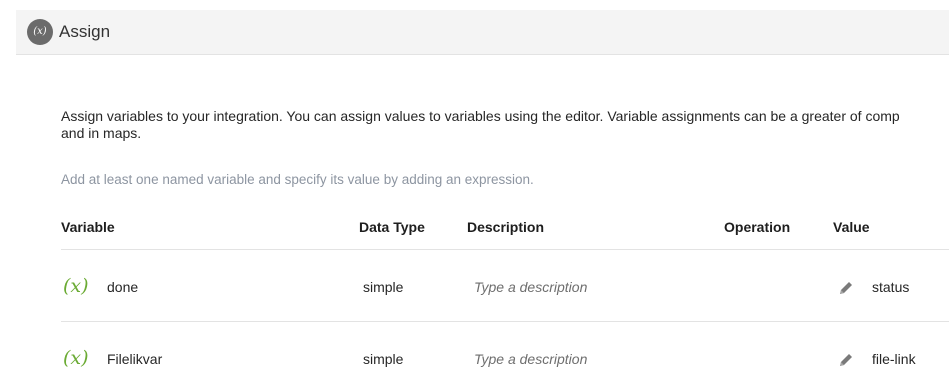 This screenshot has width=949, height=373. I want to click on value-cell: status, so click(890, 287).